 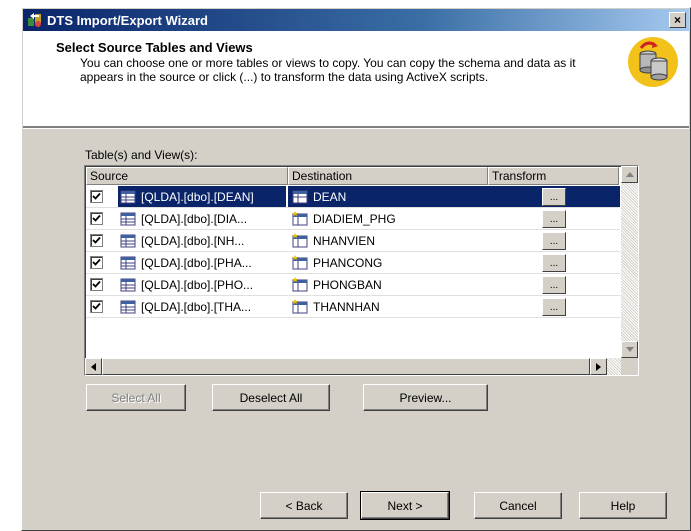 What do you see at coordinates (388, 176) in the screenshot?
I see `column-header-destination: Destination` at bounding box center [388, 176].